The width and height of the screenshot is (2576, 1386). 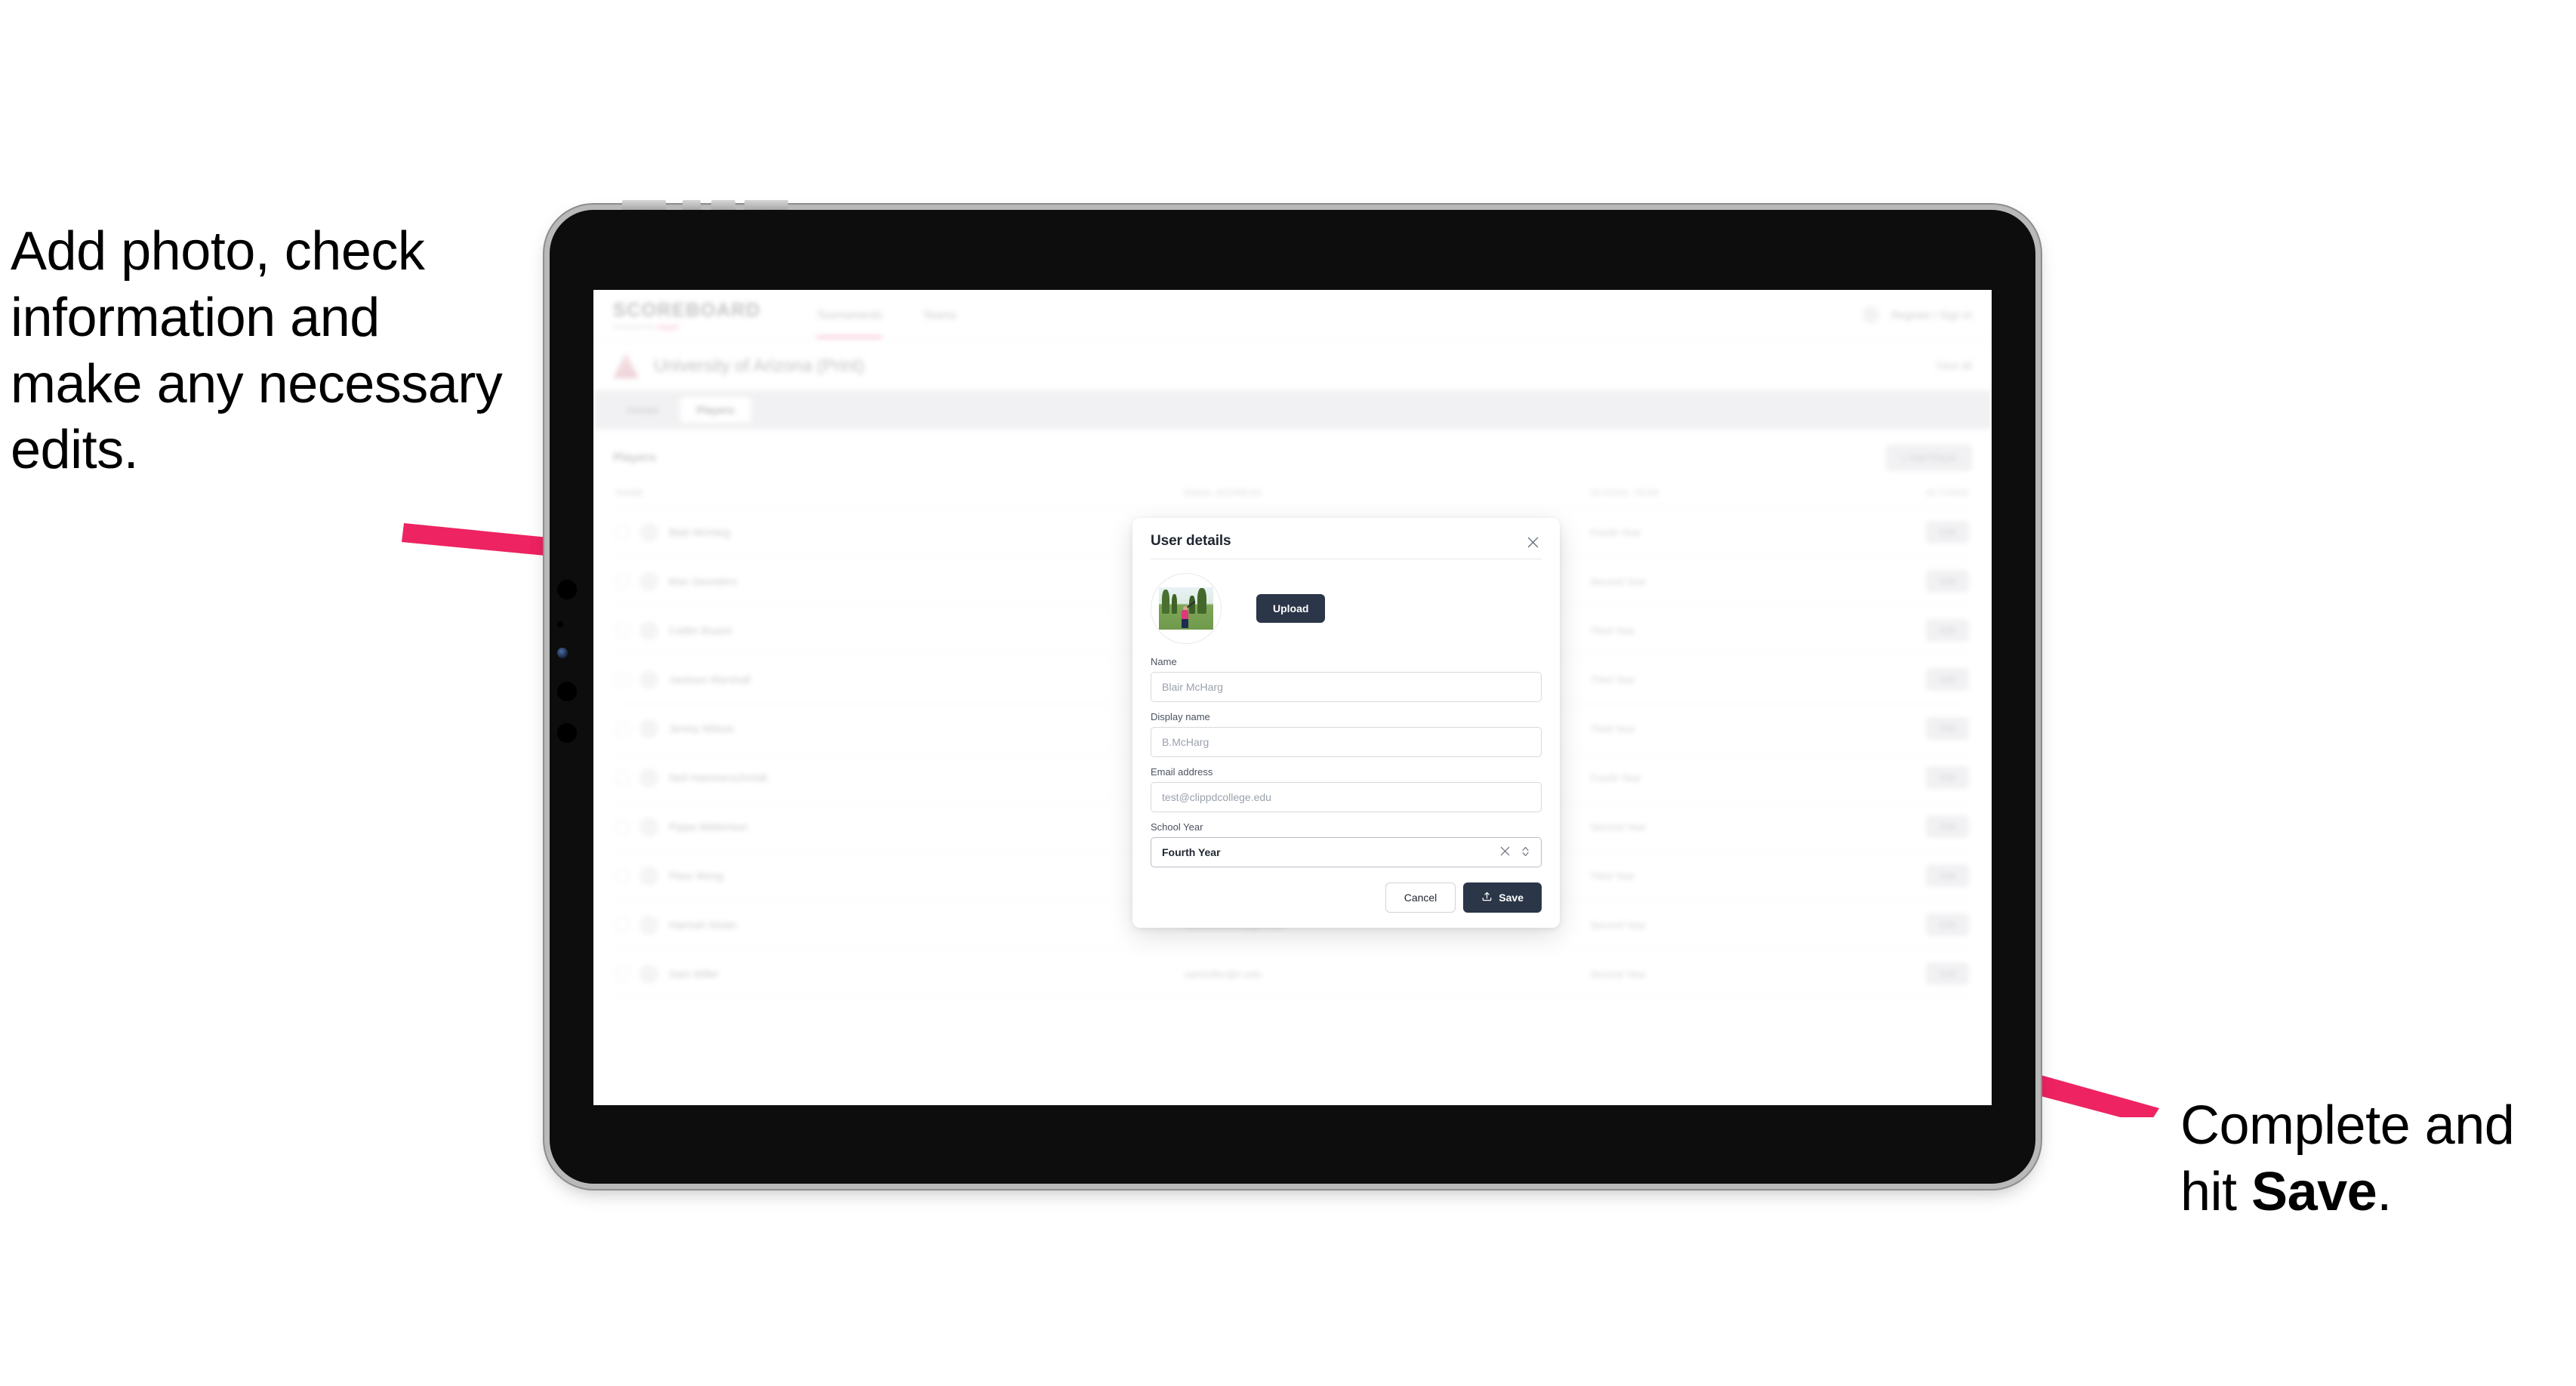 I want to click on tablet-camera-lens, so click(x=562, y=653).